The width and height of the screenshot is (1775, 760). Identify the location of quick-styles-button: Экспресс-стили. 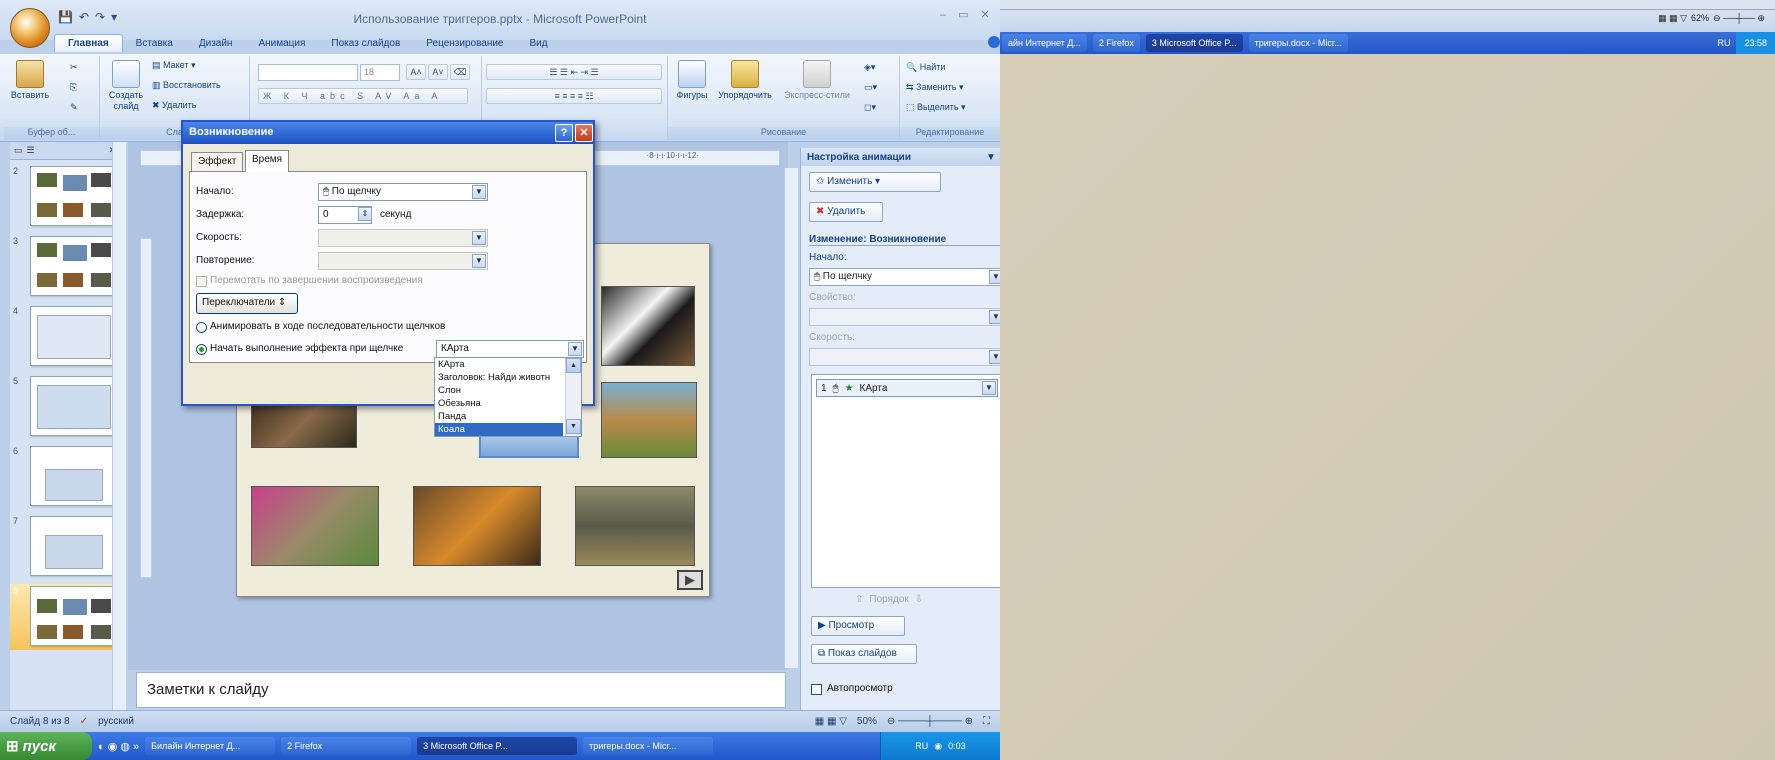
(817, 80).